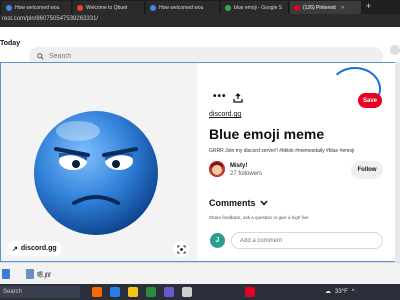 This screenshot has height=300, width=400. What do you see at coordinates (200, 46) in the screenshot?
I see `pinterest-header: Today` at bounding box center [200, 46].